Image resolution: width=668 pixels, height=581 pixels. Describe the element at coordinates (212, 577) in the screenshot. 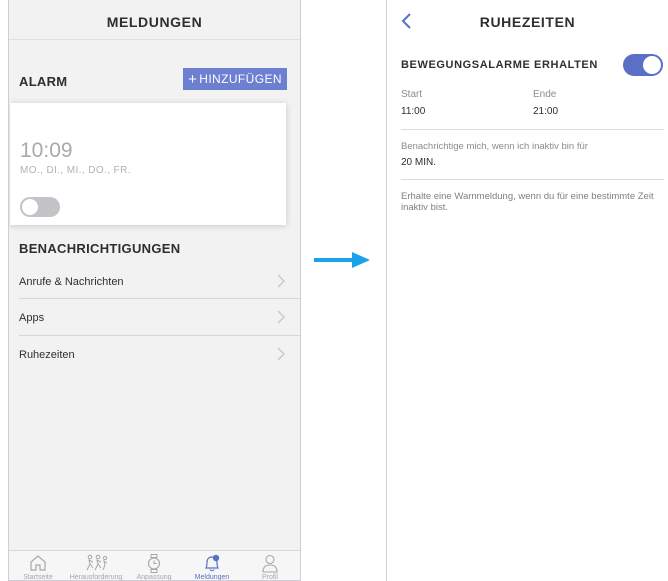

I see `tab-label: Meldungen` at that location.